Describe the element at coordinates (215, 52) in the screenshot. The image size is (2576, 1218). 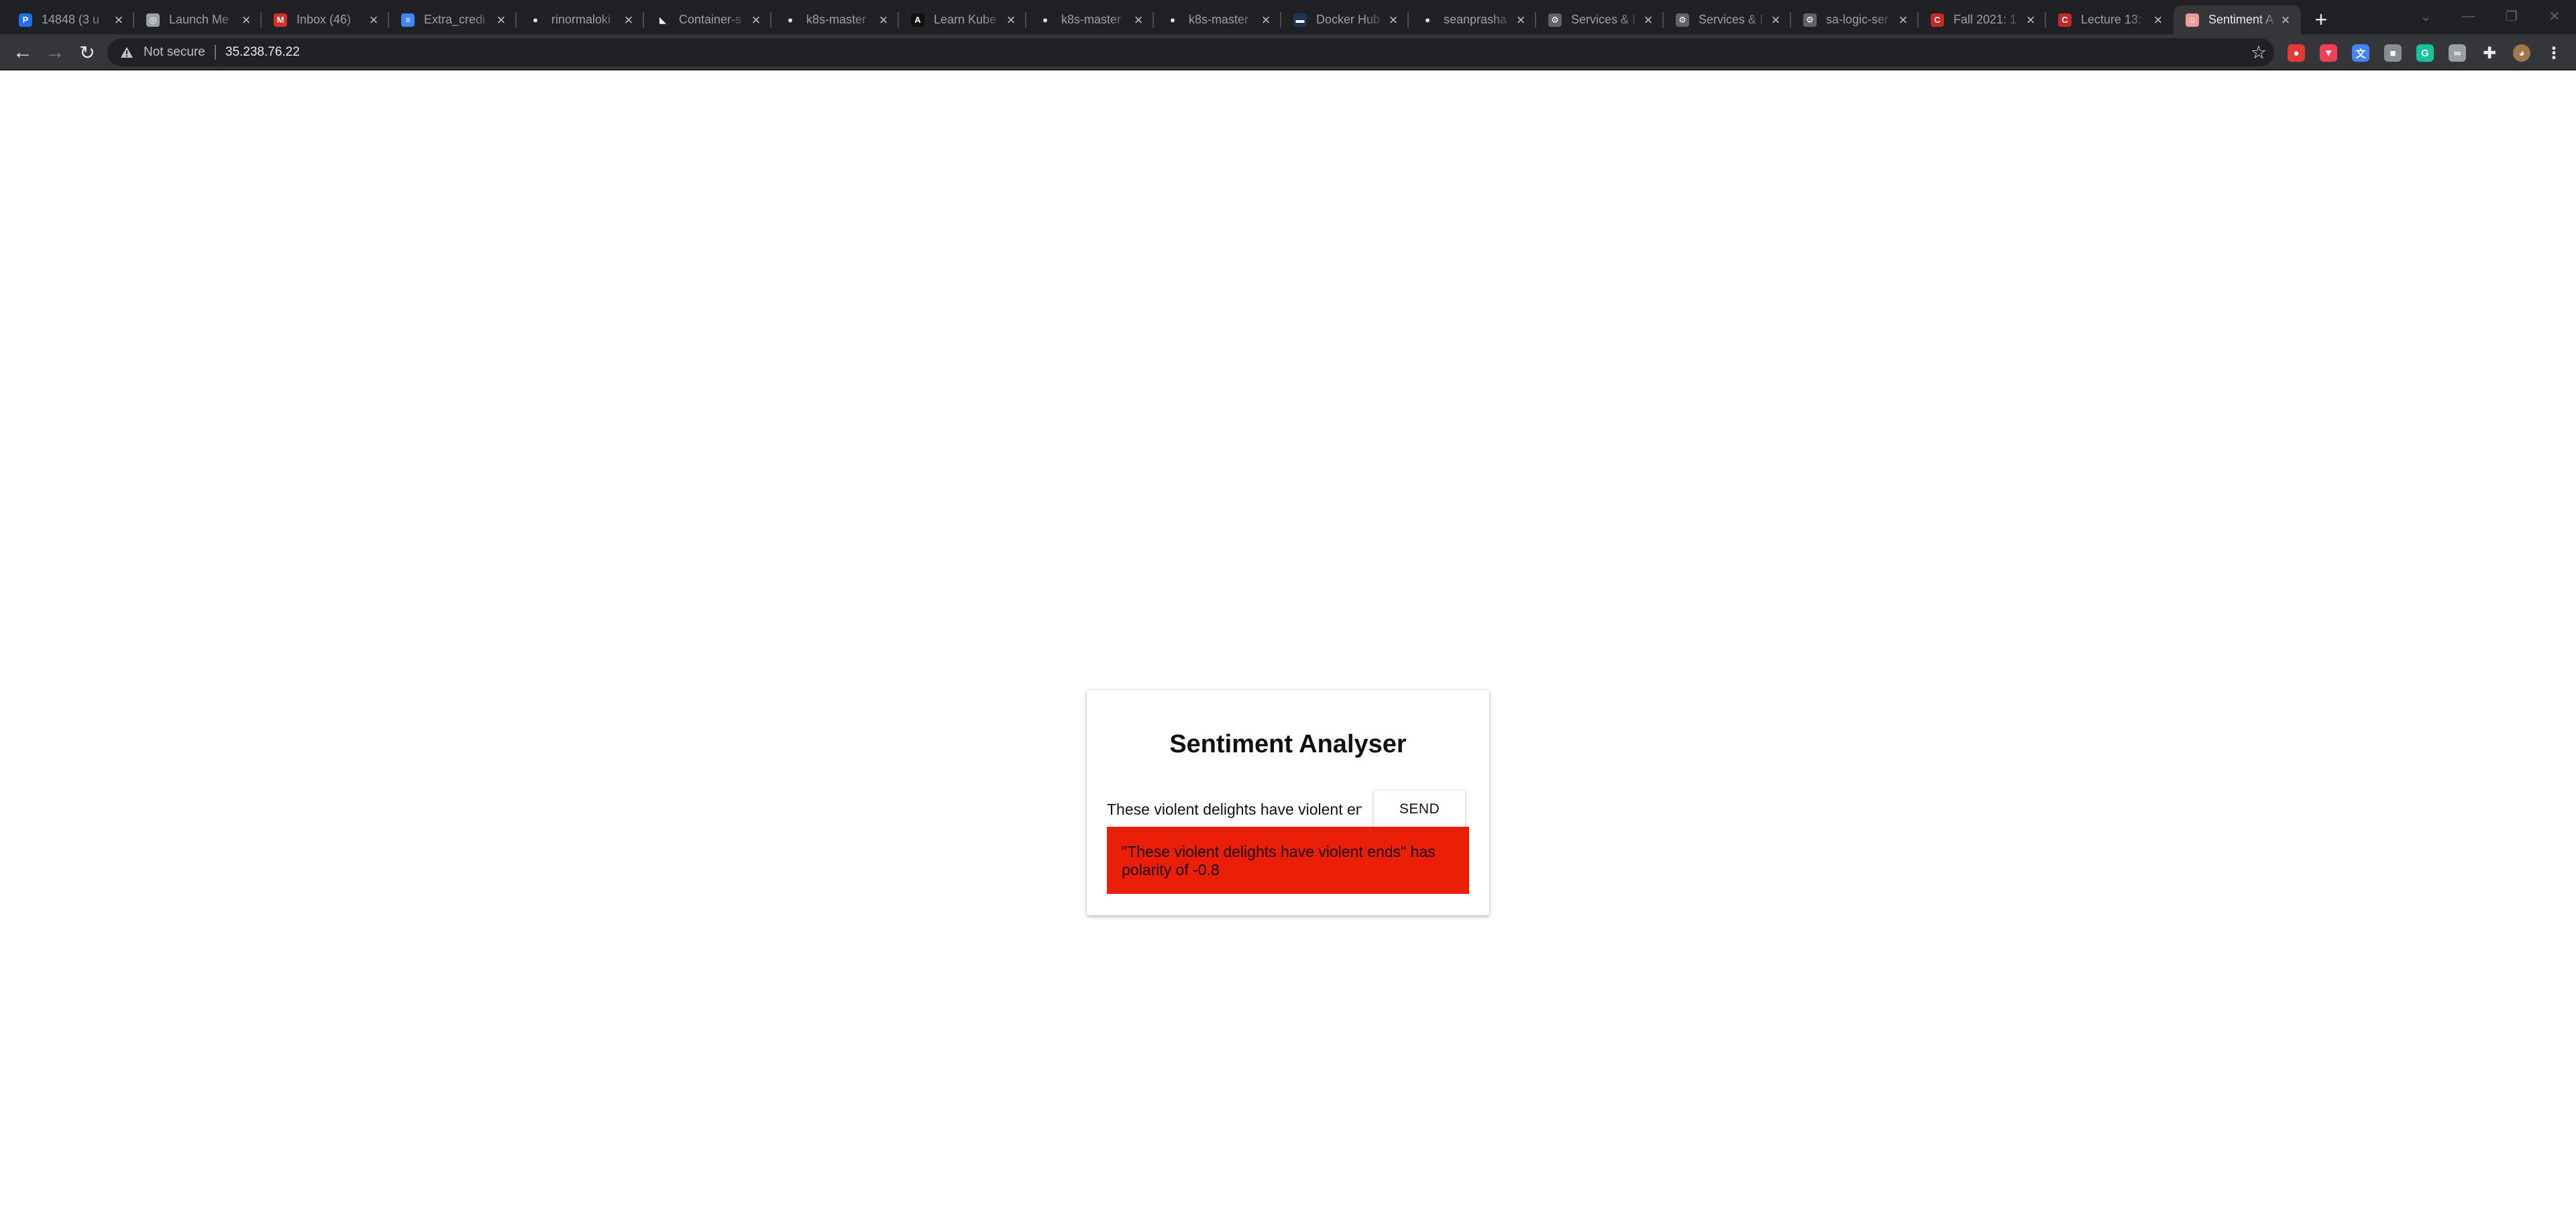
I see `address-divider` at that location.